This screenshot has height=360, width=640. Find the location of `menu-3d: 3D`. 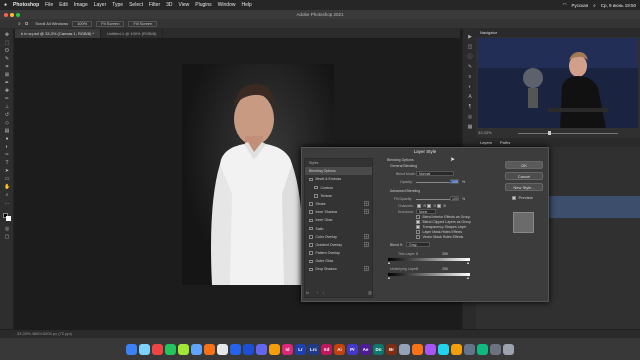

menu-3d: 3D is located at coordinates (169, 5).